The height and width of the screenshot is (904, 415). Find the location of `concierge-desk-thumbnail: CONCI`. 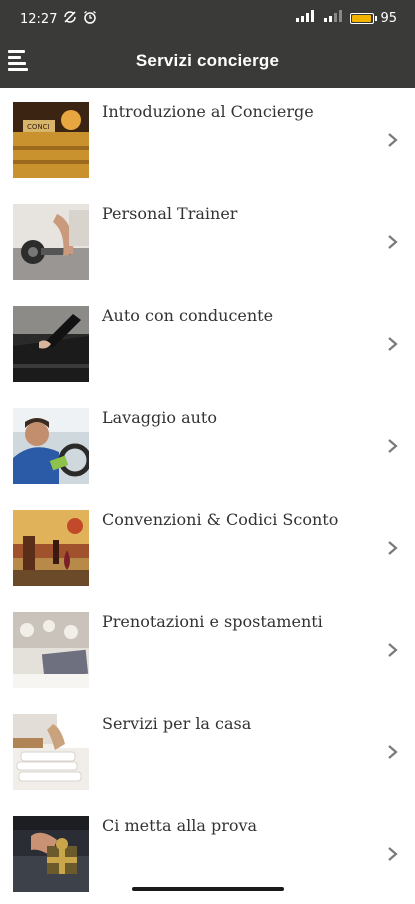

concierge-desk-thumbnail: CONCI is located at coordinates (51, 140).